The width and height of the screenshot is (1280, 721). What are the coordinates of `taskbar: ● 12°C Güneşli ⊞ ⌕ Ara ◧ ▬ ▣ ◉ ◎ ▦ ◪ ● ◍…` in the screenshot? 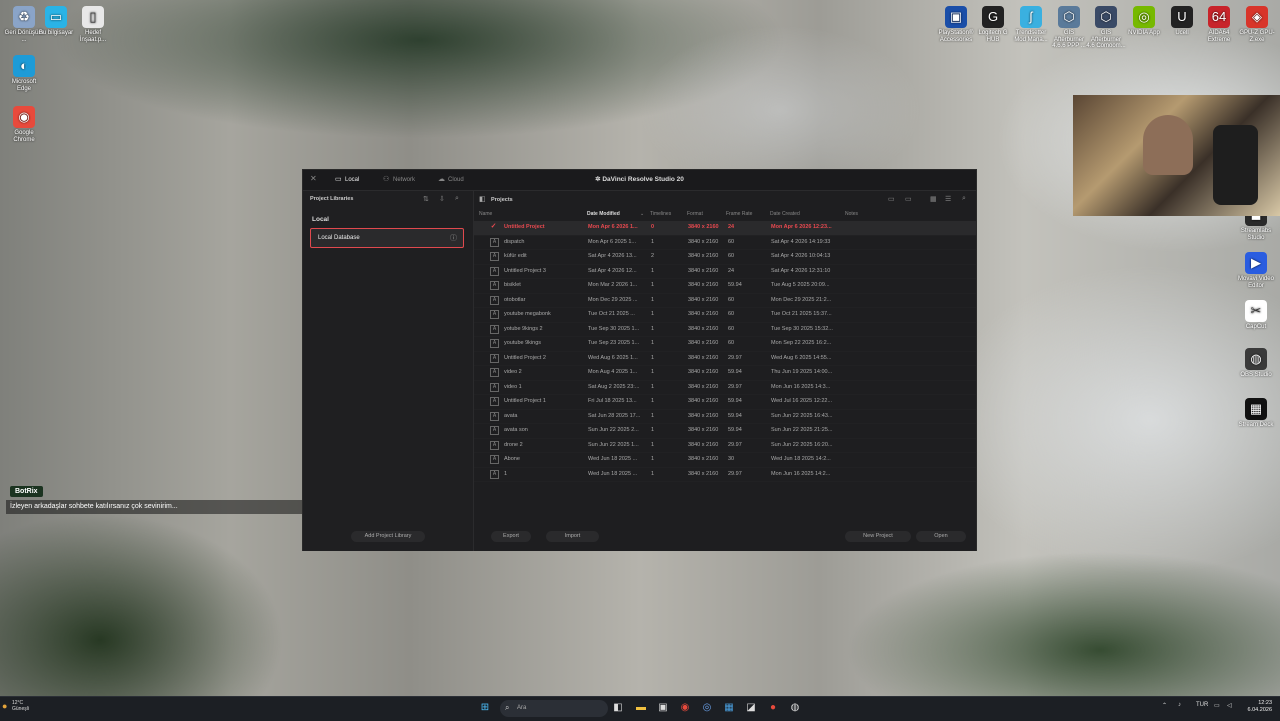 It's located at (640, 708).